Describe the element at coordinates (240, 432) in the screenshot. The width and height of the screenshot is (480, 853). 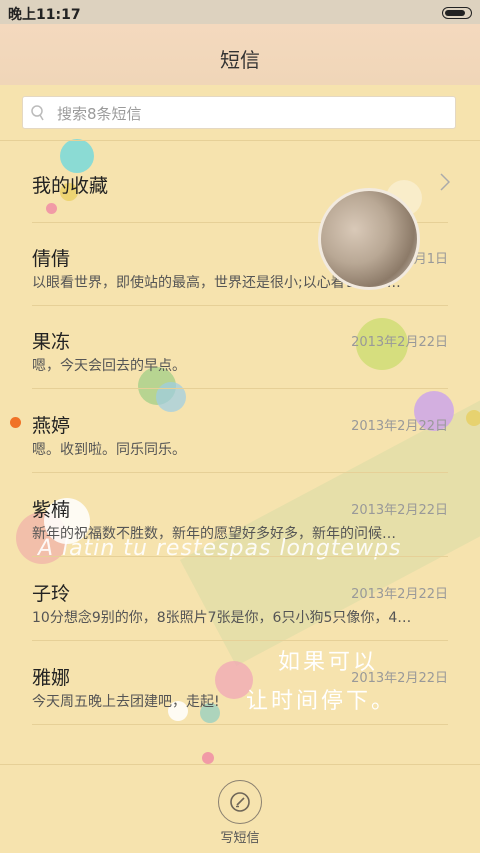
I see `conversation-row: 燕婷 2013年2月22日 嗯。收到啦。同乐同乐。` at that location.